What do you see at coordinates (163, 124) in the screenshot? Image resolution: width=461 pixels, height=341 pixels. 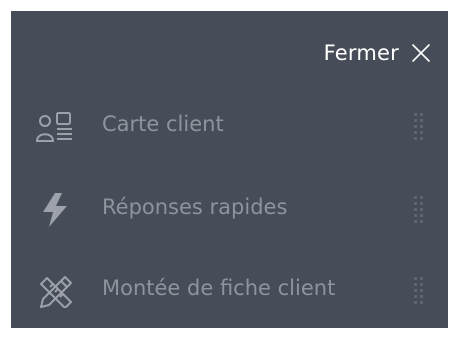 I see `menu-item-label: Carte client` at bounding box center [163, 124].